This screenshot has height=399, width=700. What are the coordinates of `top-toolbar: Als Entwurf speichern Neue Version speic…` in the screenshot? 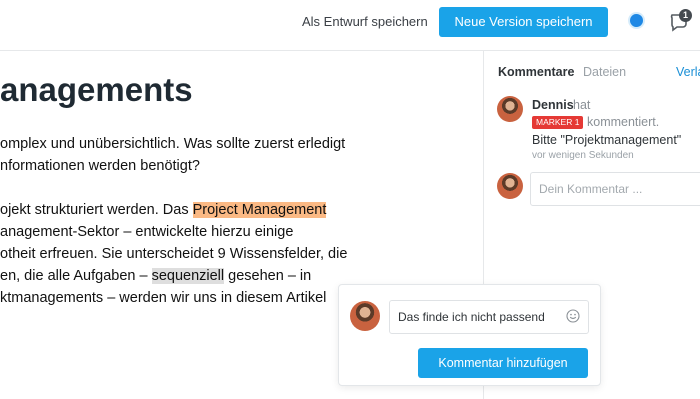 It's located at (350, 25).